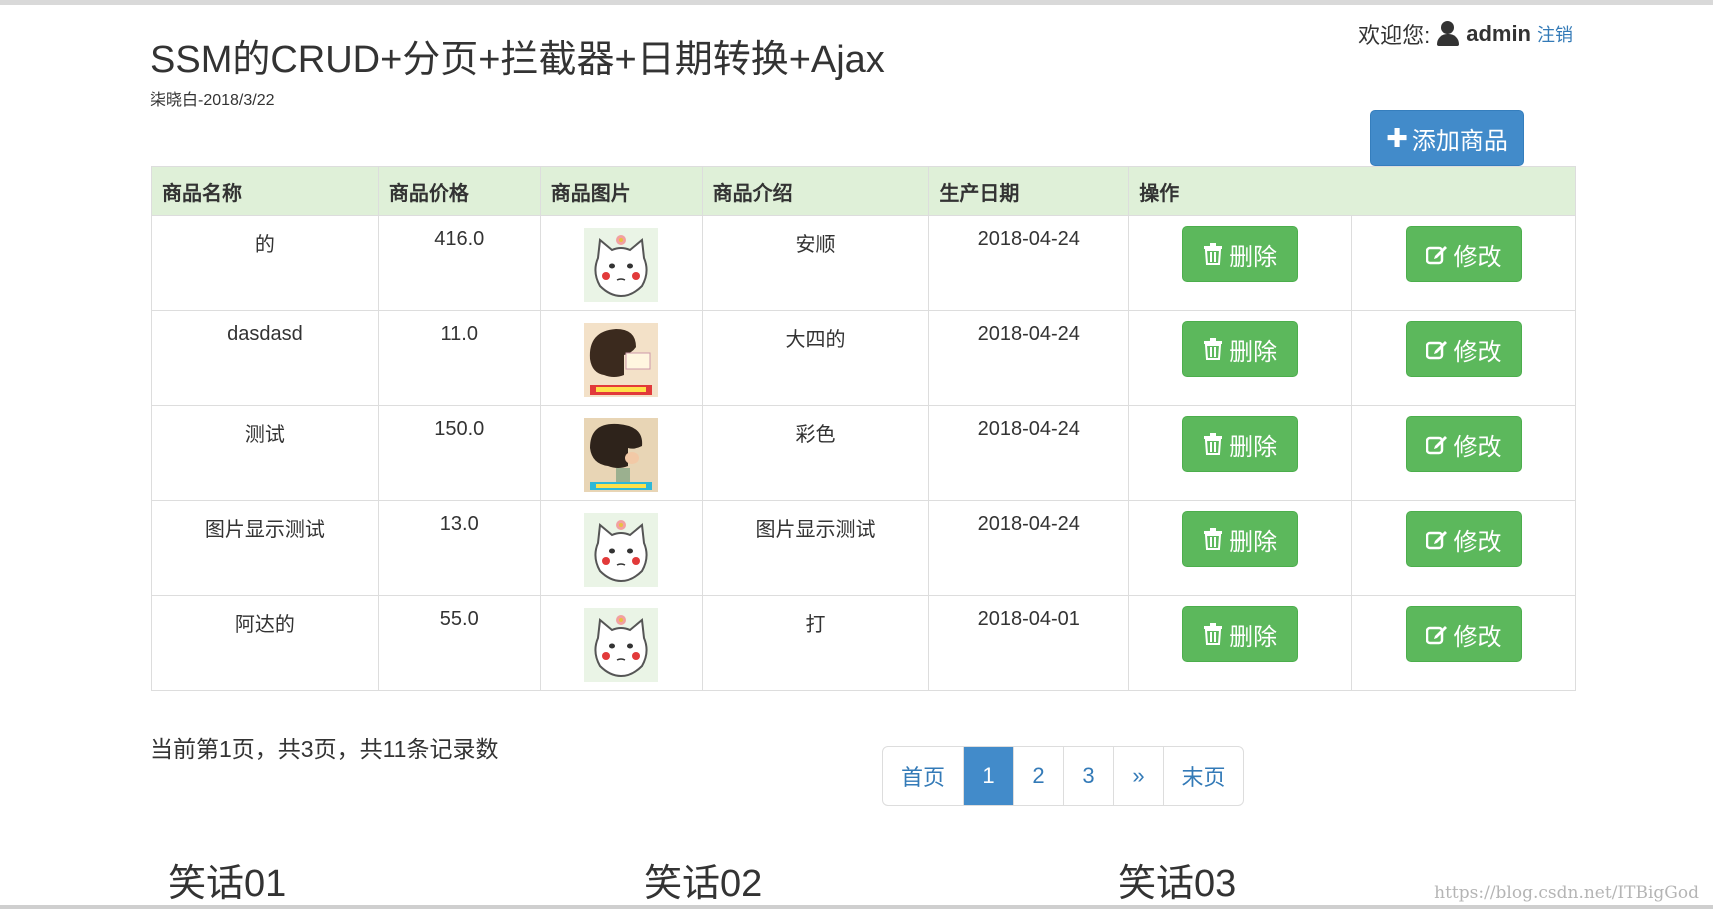 Image resolution: width=1713 pixels, height=909 pixels. What do you see at coordinates (815, 358) in the screenshot?
I see `cell-product-intro: 大四的` at bounding box center [815, 358].